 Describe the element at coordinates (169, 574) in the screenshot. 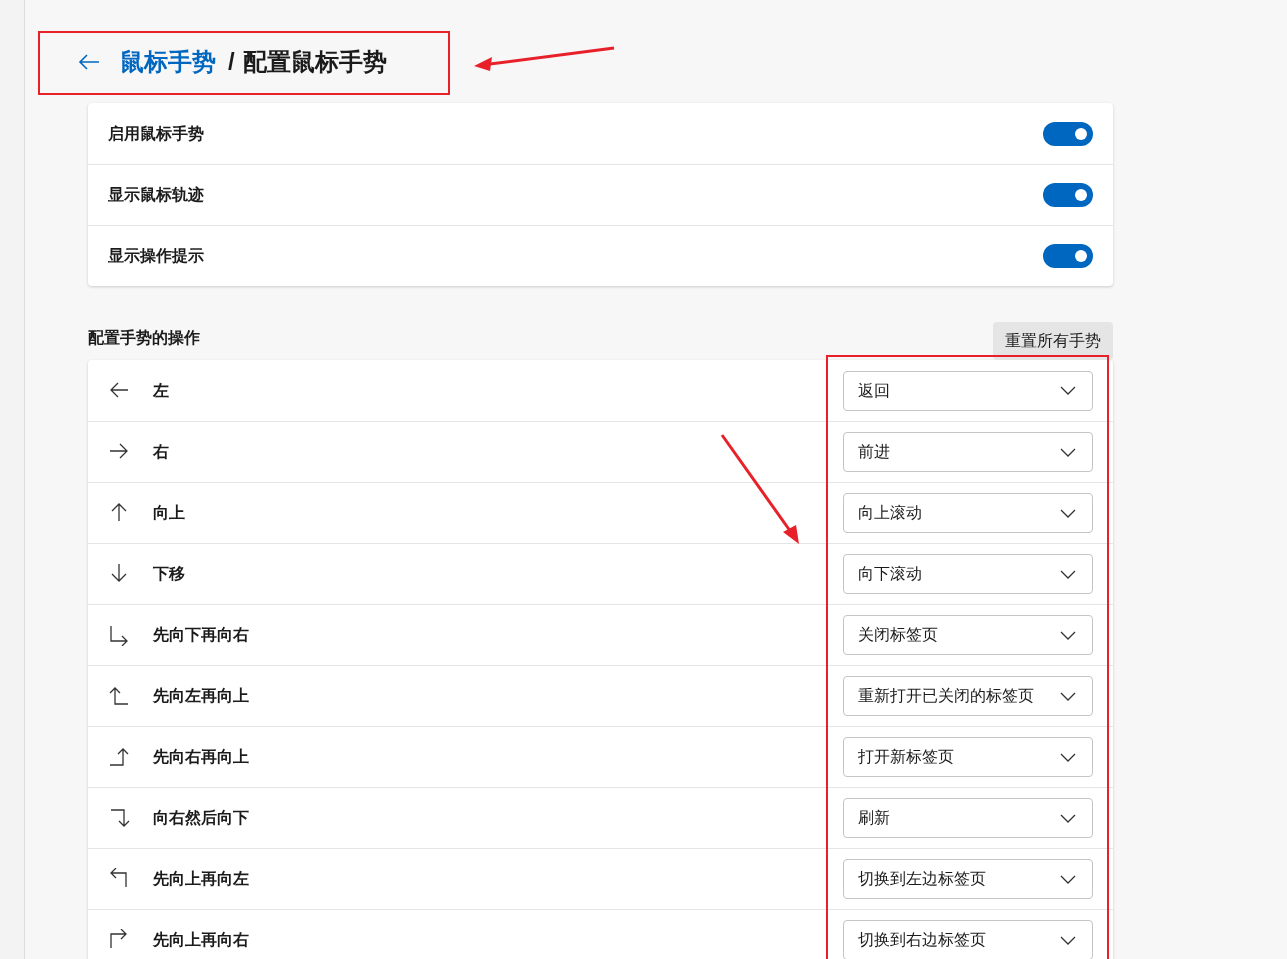

I see `gesture-label: 下移` at that location.